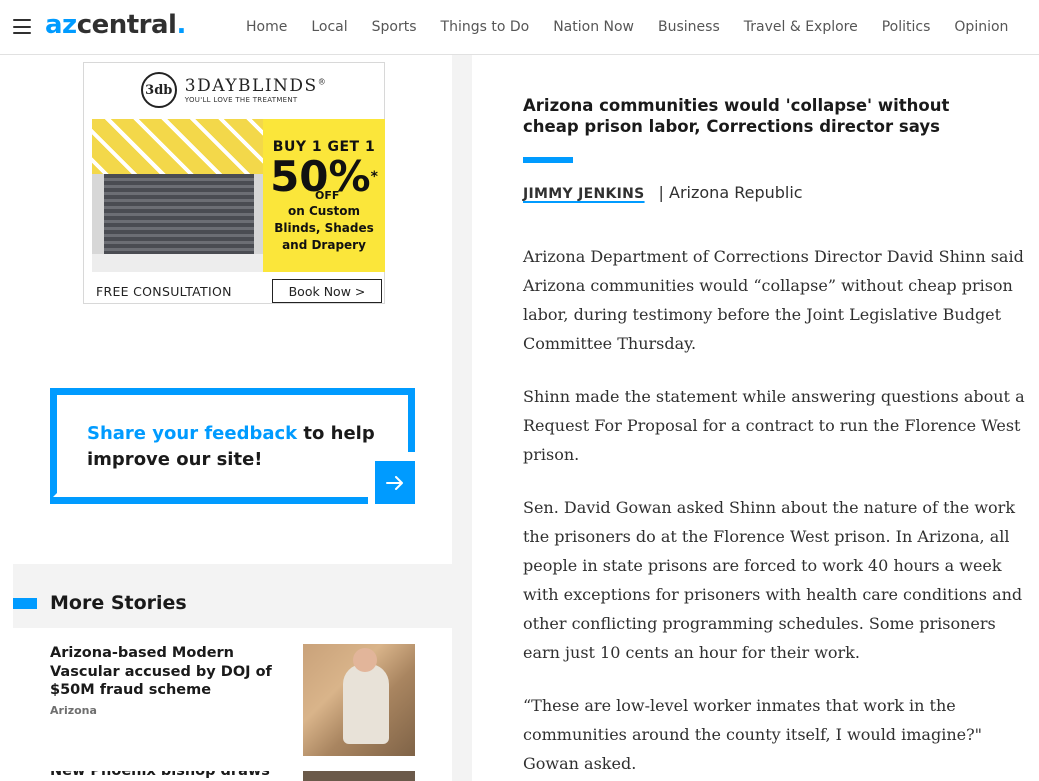 The width and height of the screenshot is (1039, 781). Describe the element at coordinates (177, 195) in the screenshot. I see `ad-photo-blinds` at that location.